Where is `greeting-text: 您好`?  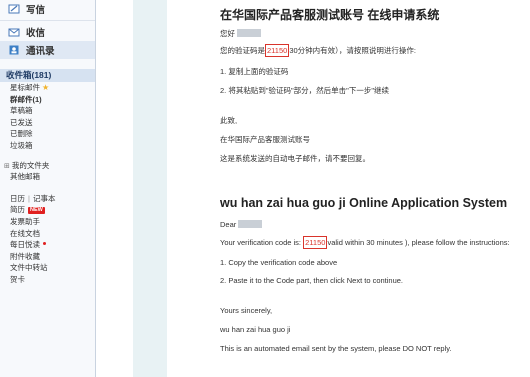 greeting-text: 您好 is located at coordinates (227, 33).